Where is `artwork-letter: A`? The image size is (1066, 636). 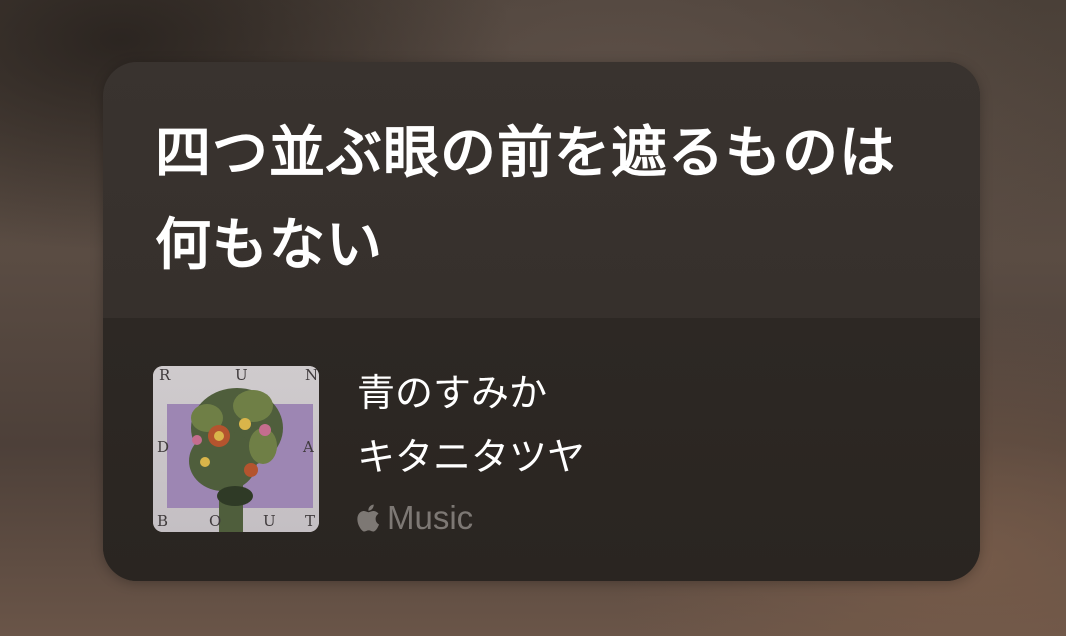
artwork-letter: A is located at coordinates (308, 447).